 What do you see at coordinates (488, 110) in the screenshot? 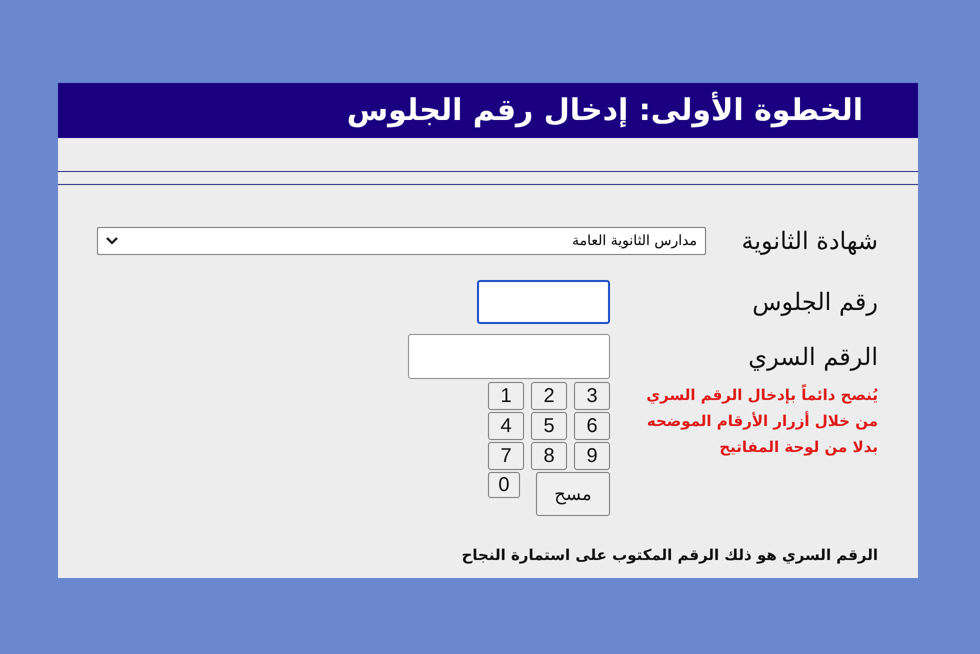
I see `step-title: الخطوة الأولى: إدخال رقم الجلوس` at bounding box center [488, 110].